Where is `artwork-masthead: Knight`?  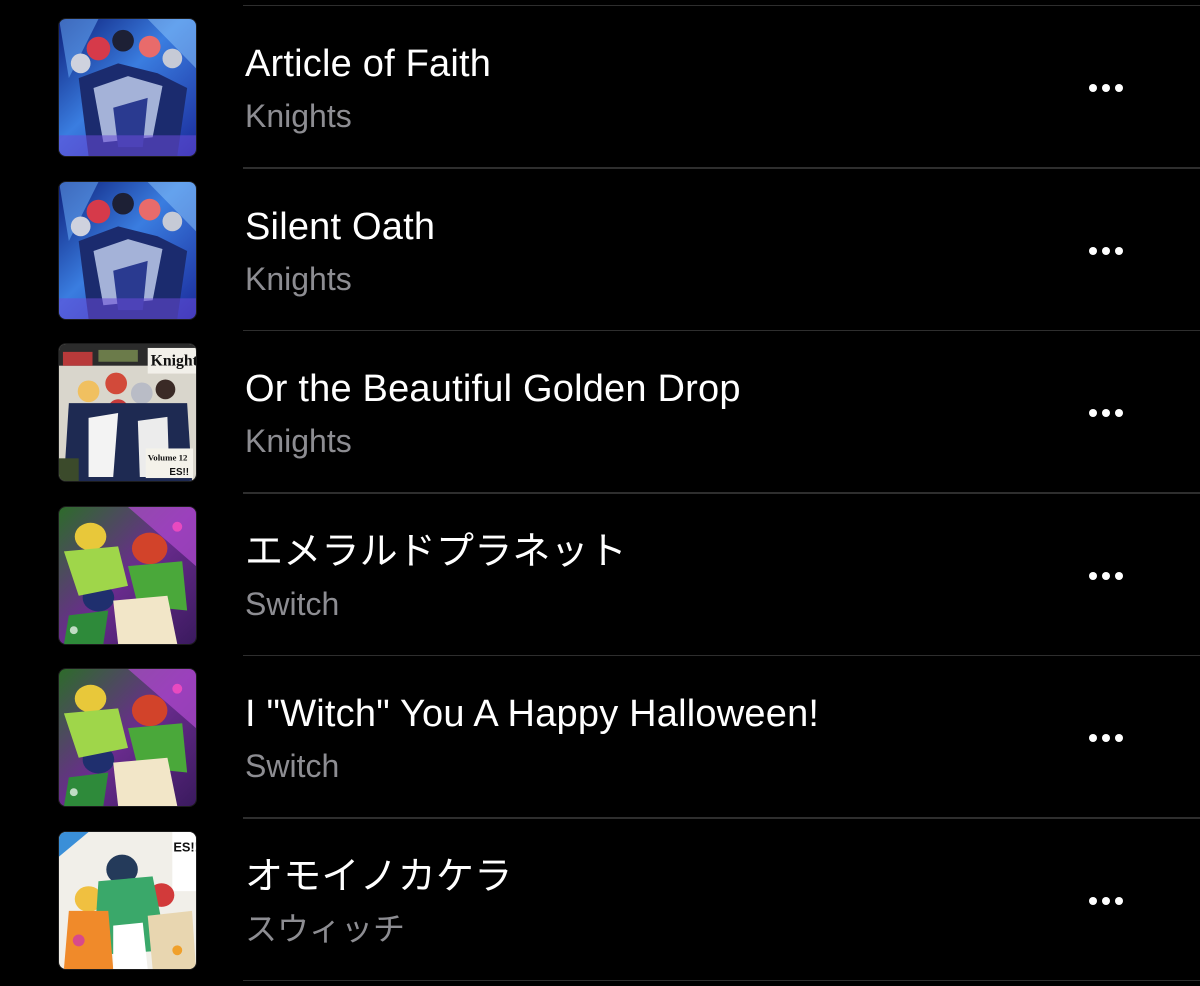 artwork-masthead: Knight is located at coordinates (173, 361).